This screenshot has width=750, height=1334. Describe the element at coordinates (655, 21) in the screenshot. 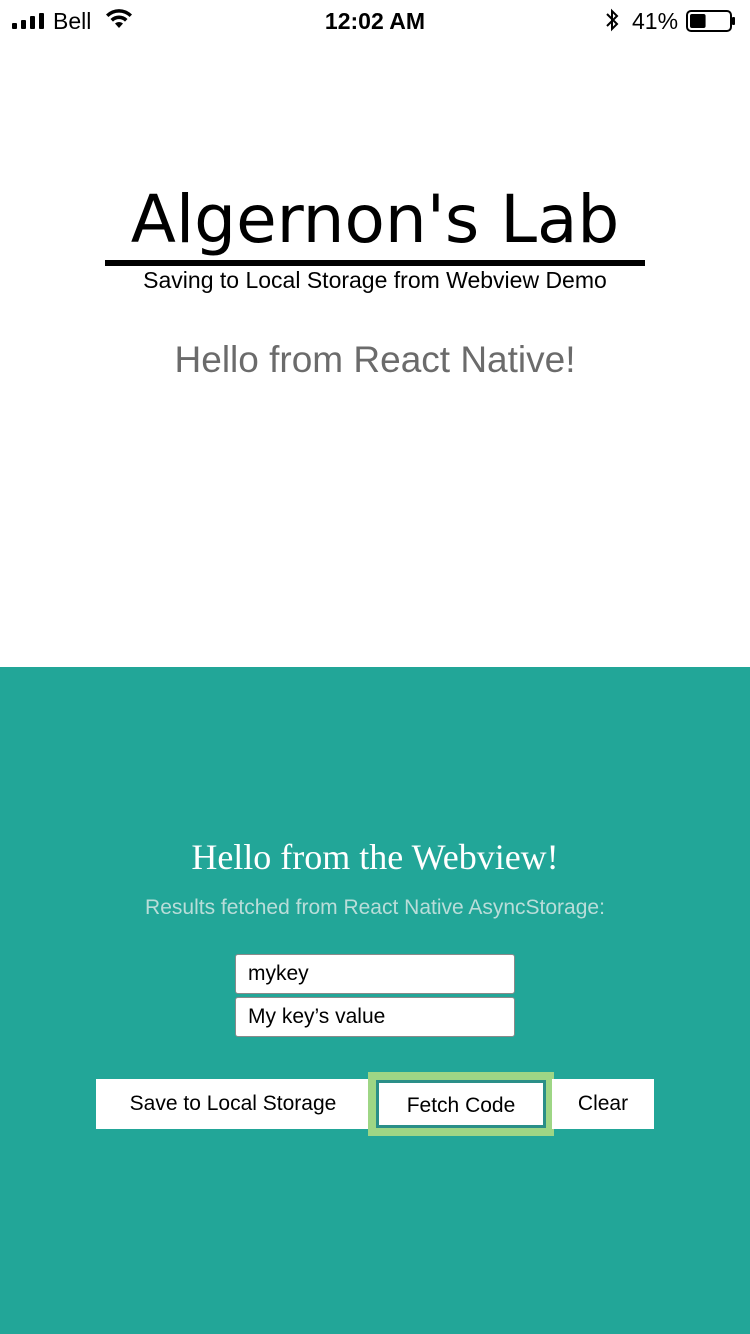

I see `battery-percent: 41%` at that location.